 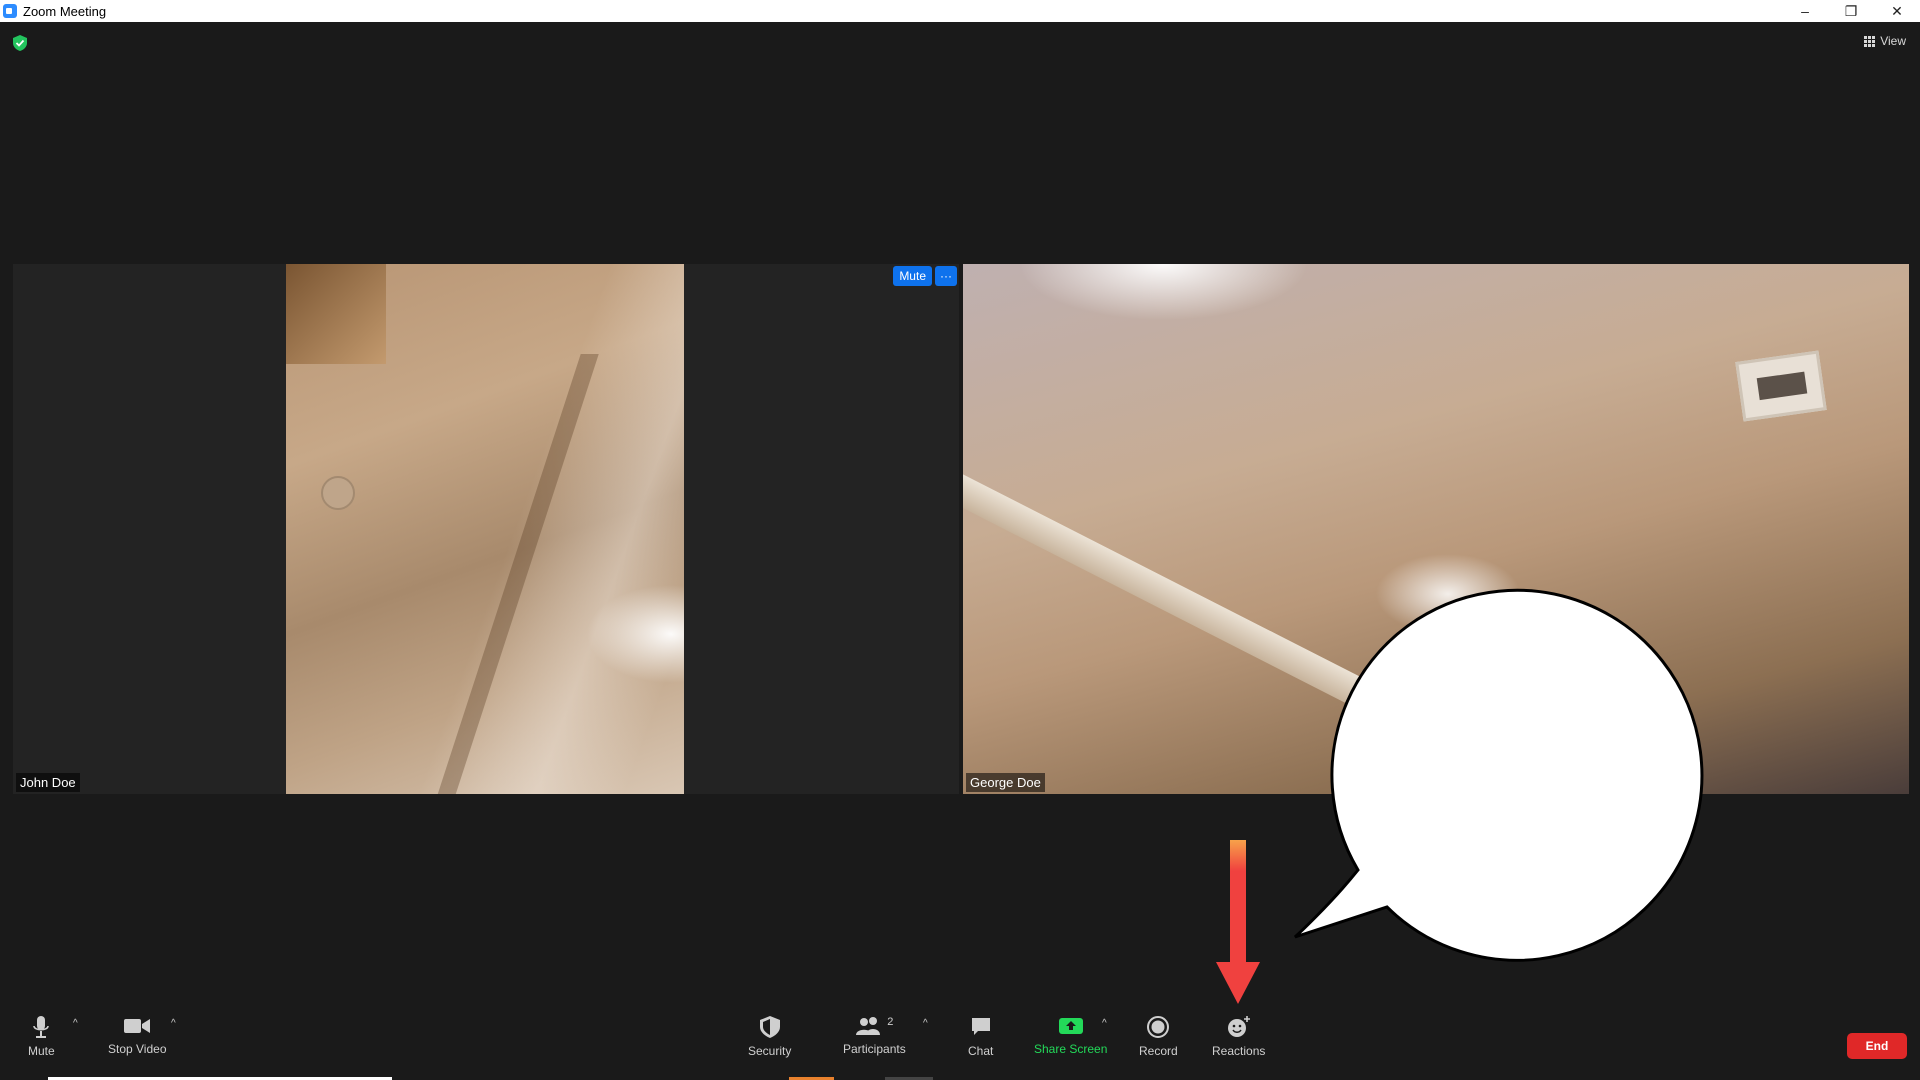 I want to click on end-meeting-button: End, so click(x=1877, y=1046).